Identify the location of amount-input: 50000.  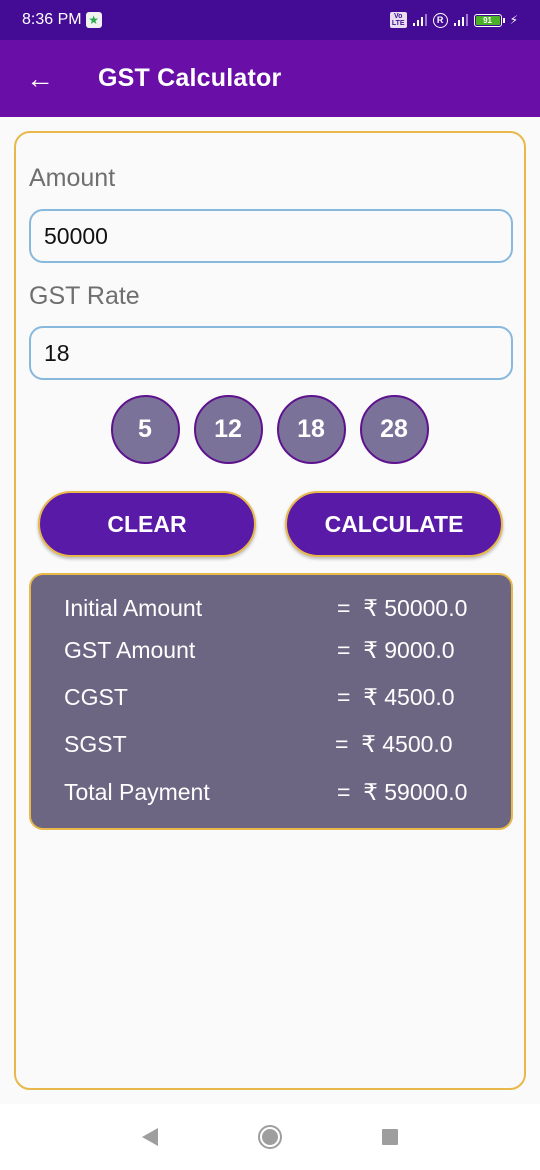
(271, 236).